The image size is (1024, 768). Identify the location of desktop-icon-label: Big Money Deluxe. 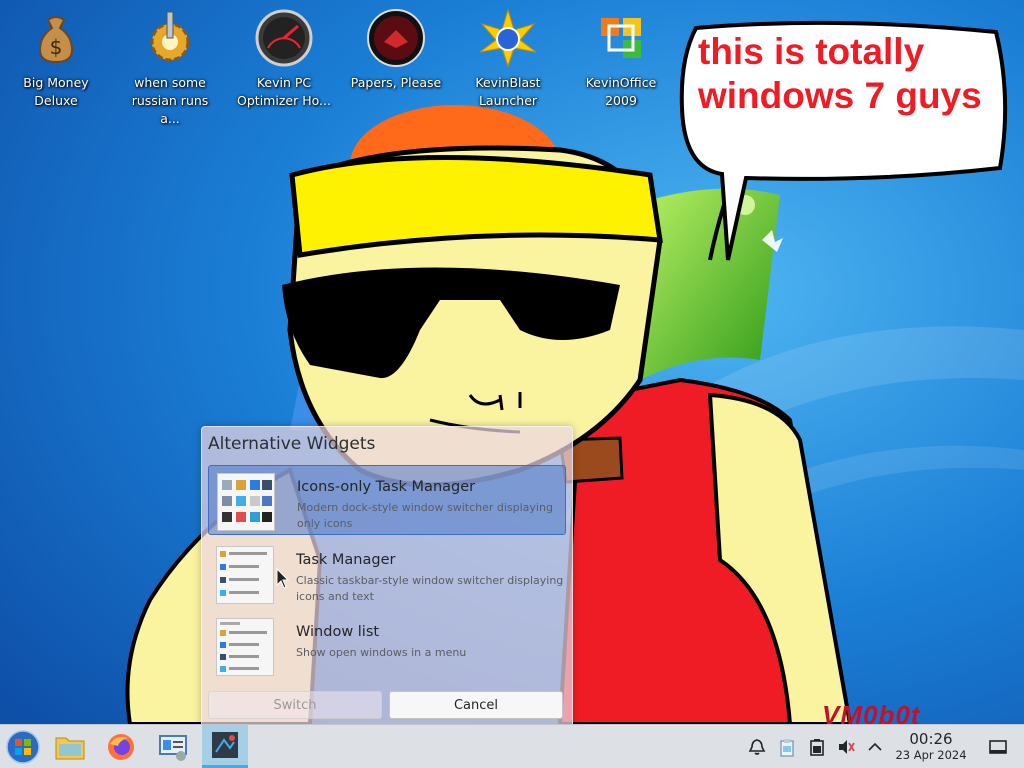
(56, 91).